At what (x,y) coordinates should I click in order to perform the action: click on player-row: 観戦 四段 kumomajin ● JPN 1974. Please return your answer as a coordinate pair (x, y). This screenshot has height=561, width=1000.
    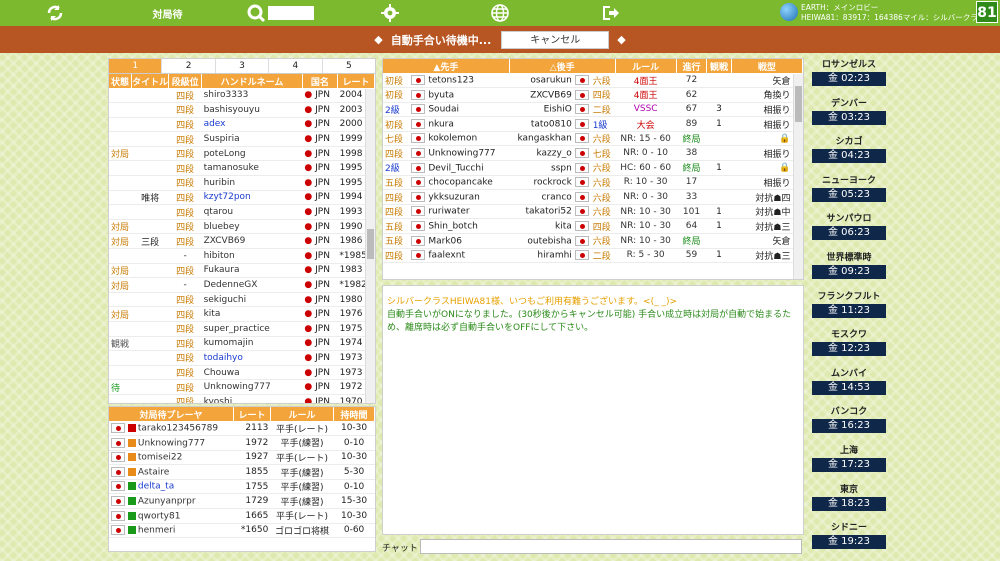
    Looking at the image, I should click on (242, 344).